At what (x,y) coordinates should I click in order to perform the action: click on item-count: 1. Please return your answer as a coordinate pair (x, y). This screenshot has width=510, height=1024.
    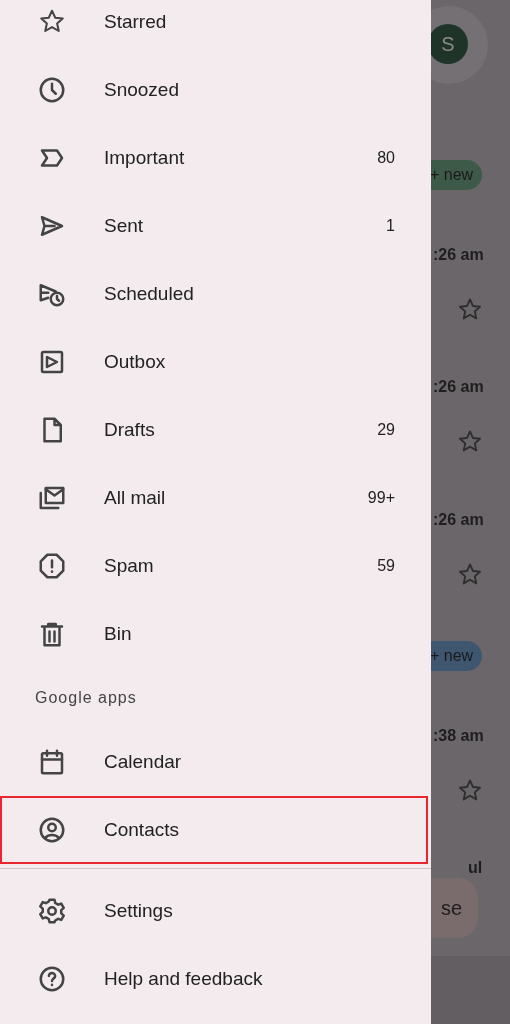
    Looking at the image, I should click on (390, 226).